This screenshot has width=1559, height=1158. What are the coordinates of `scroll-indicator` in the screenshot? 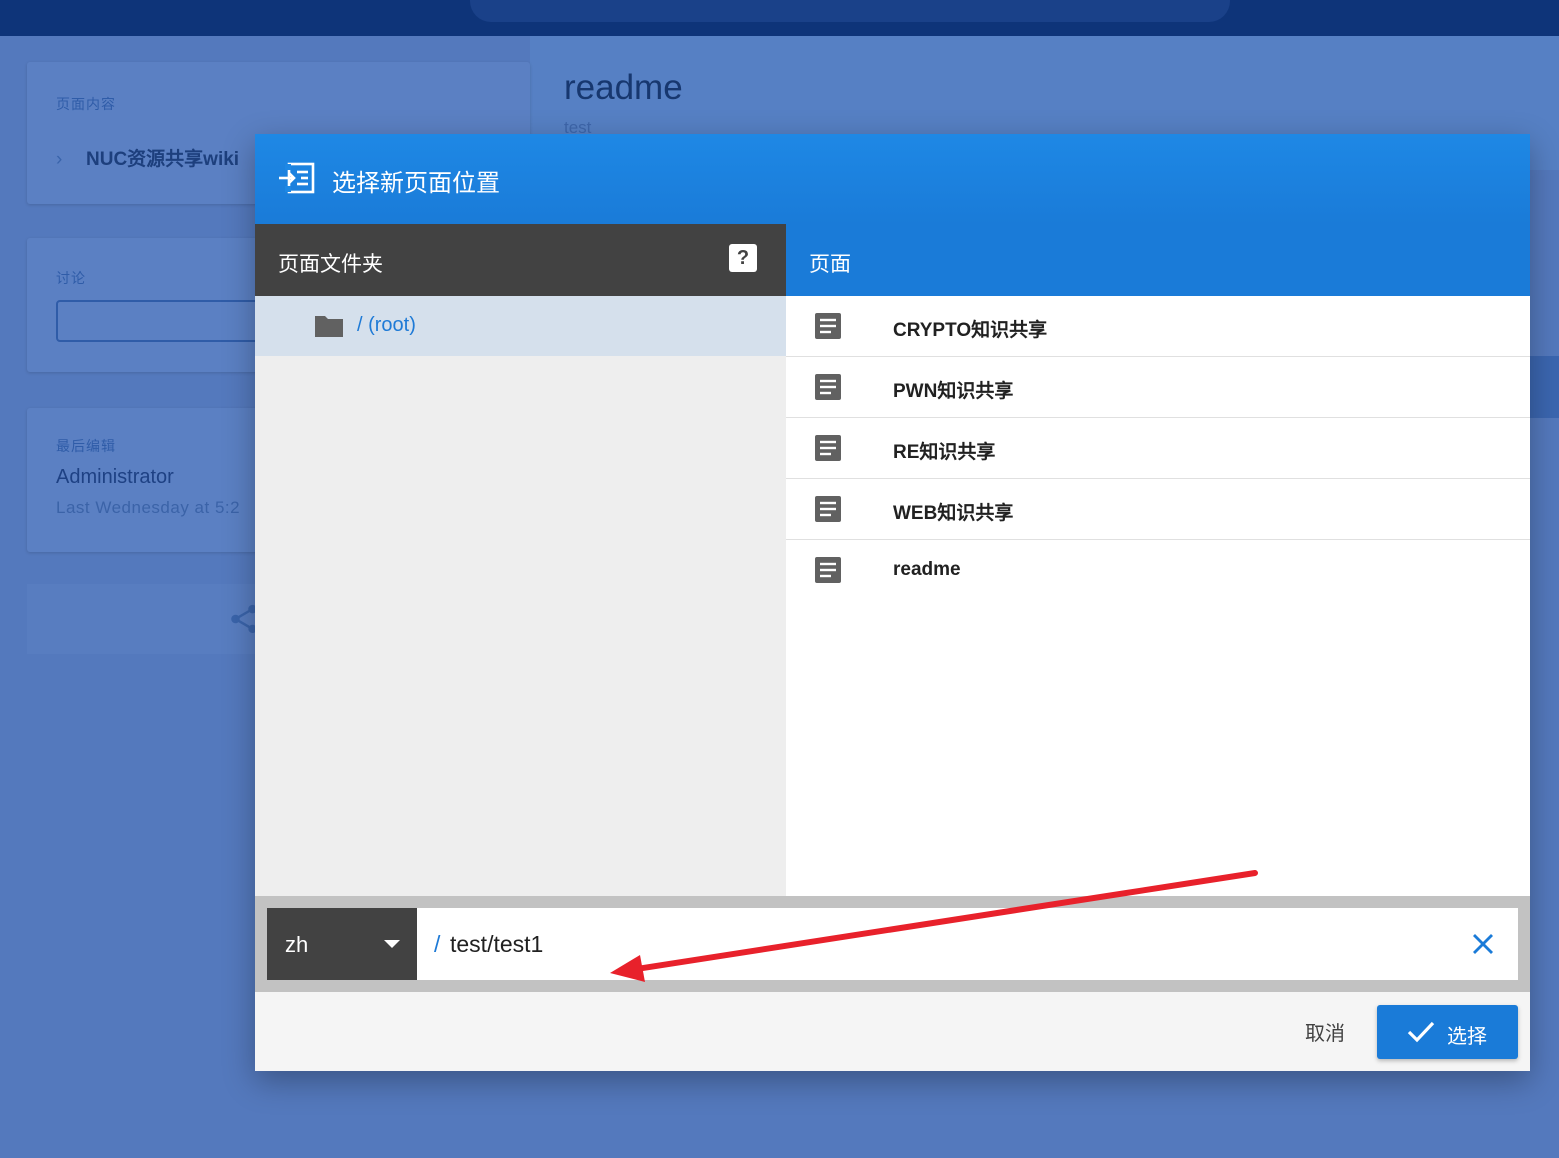 It's located at (1544, 387).